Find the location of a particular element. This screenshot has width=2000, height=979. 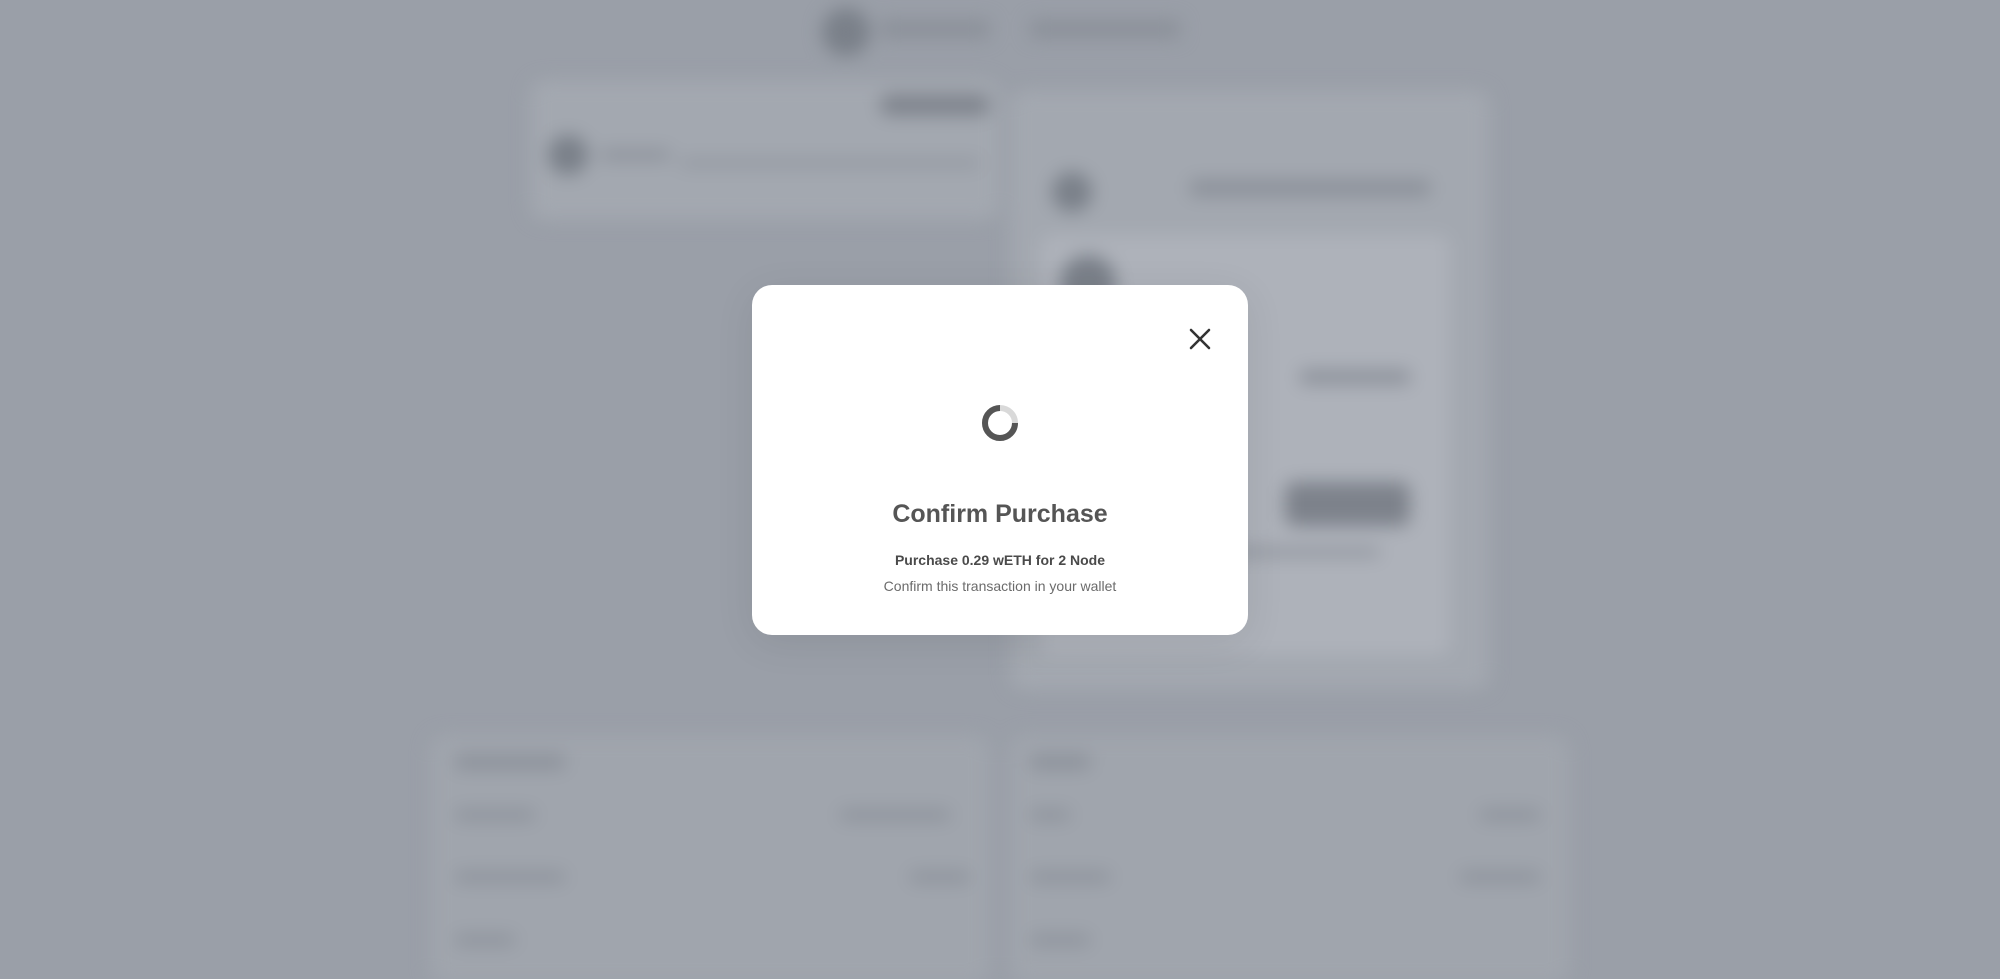

close-icon is located at coordinates (1200, 339).